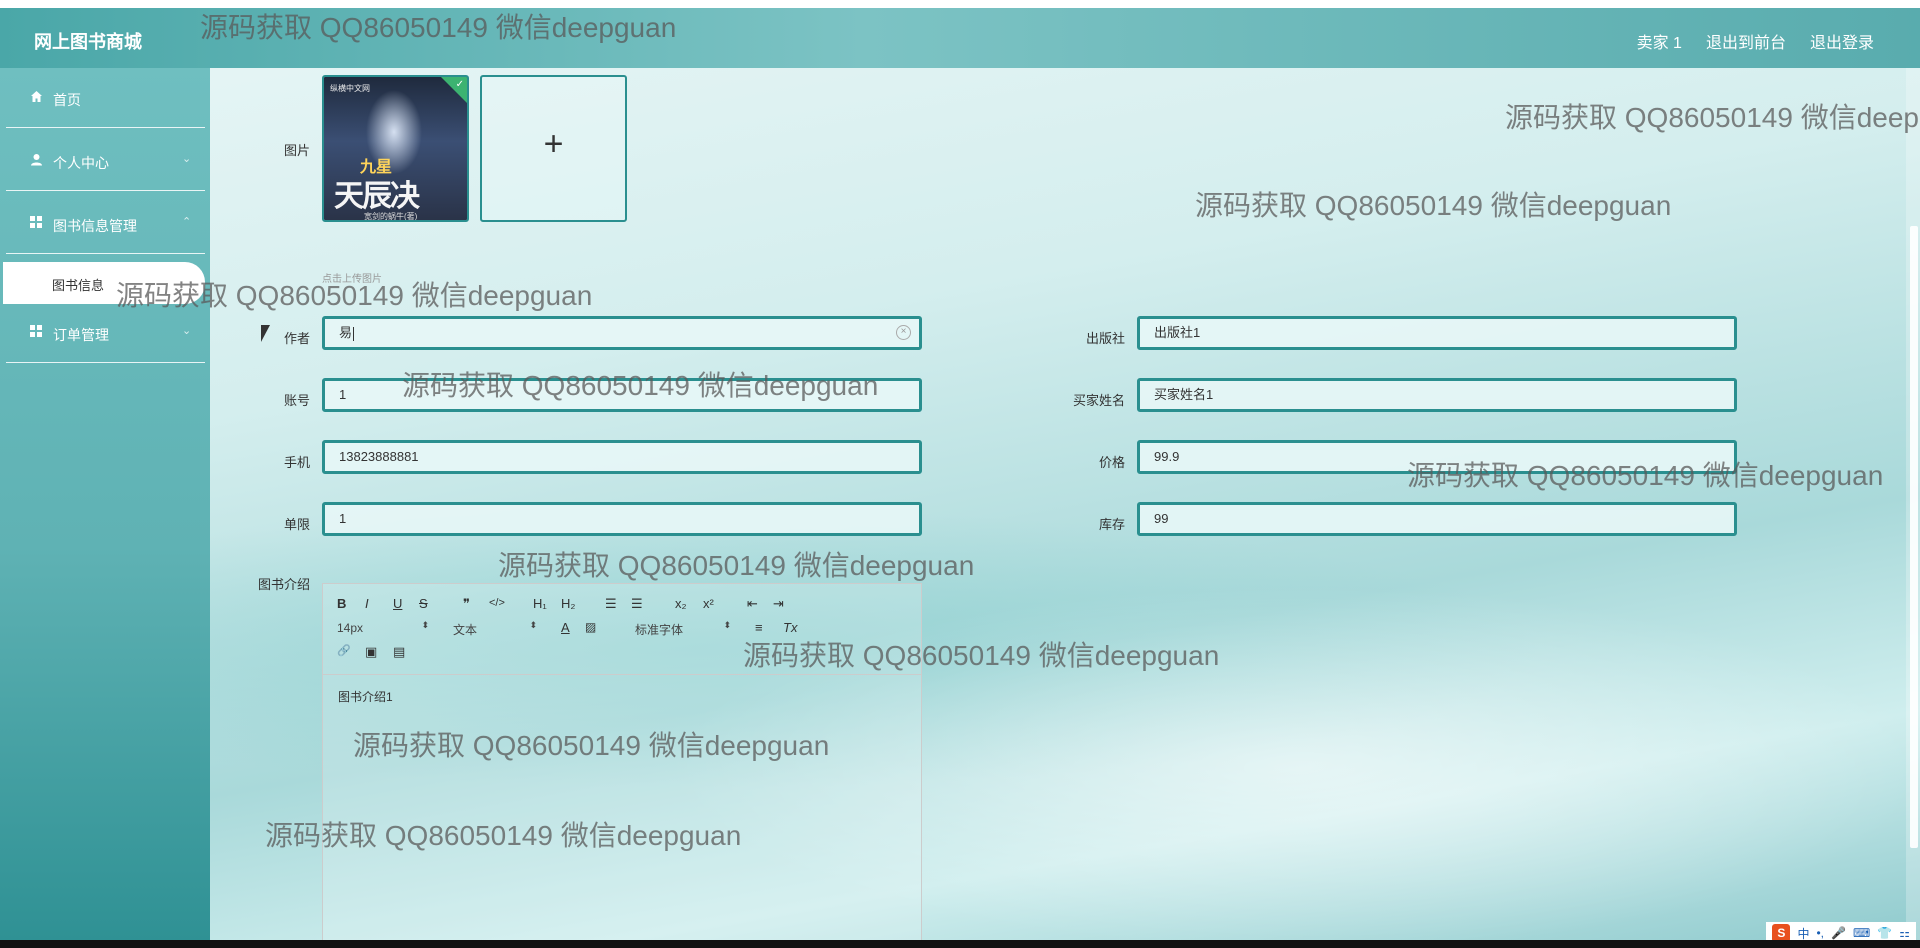 Image resolution: width=1920 pixels, height=948 pixels. I want to click on skin-icon: 👕, so click(1884, 933).